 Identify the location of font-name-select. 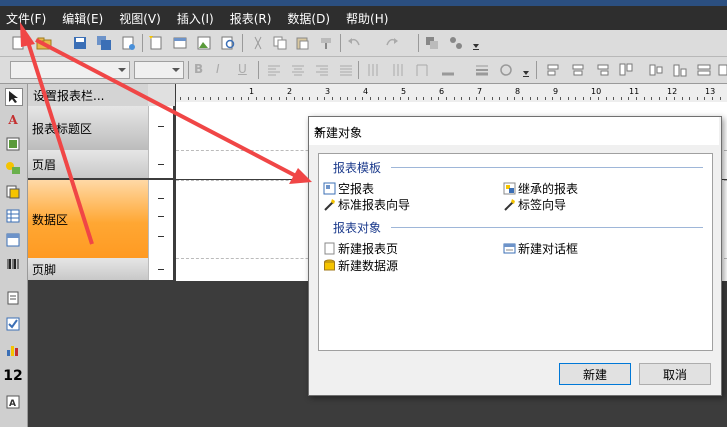
(70, 70).